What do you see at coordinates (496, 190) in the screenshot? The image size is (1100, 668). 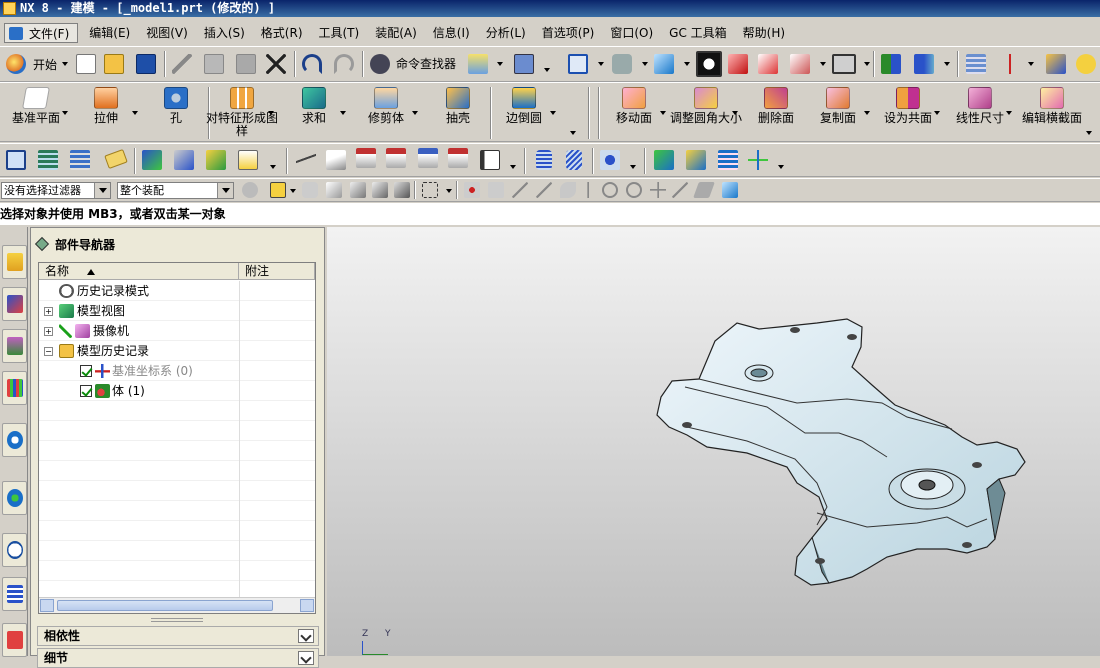 I see `snap-endpoint-icon` at bounding box center [496, 190].